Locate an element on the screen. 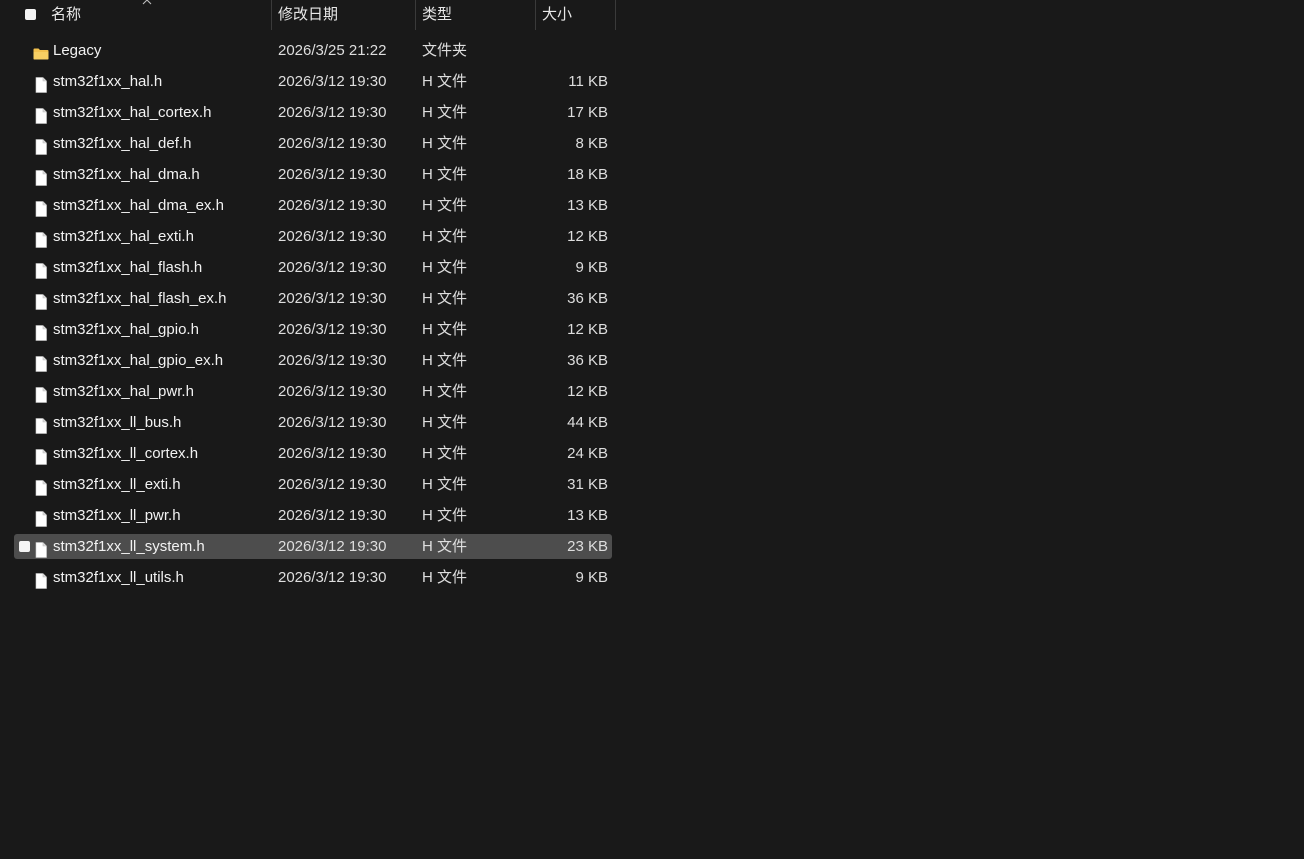  file-name: stm32f1xx_hal_exti.h is located at coordinates (123, 236).